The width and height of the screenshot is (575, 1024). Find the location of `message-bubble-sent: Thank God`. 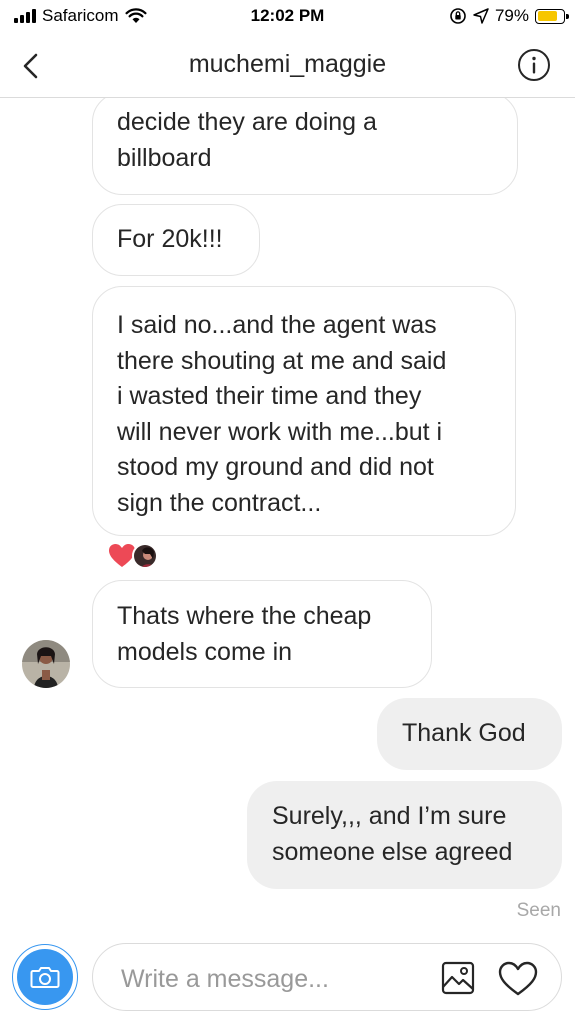

message-bubble-sent: Thank God is located at coordinates (469, 734).